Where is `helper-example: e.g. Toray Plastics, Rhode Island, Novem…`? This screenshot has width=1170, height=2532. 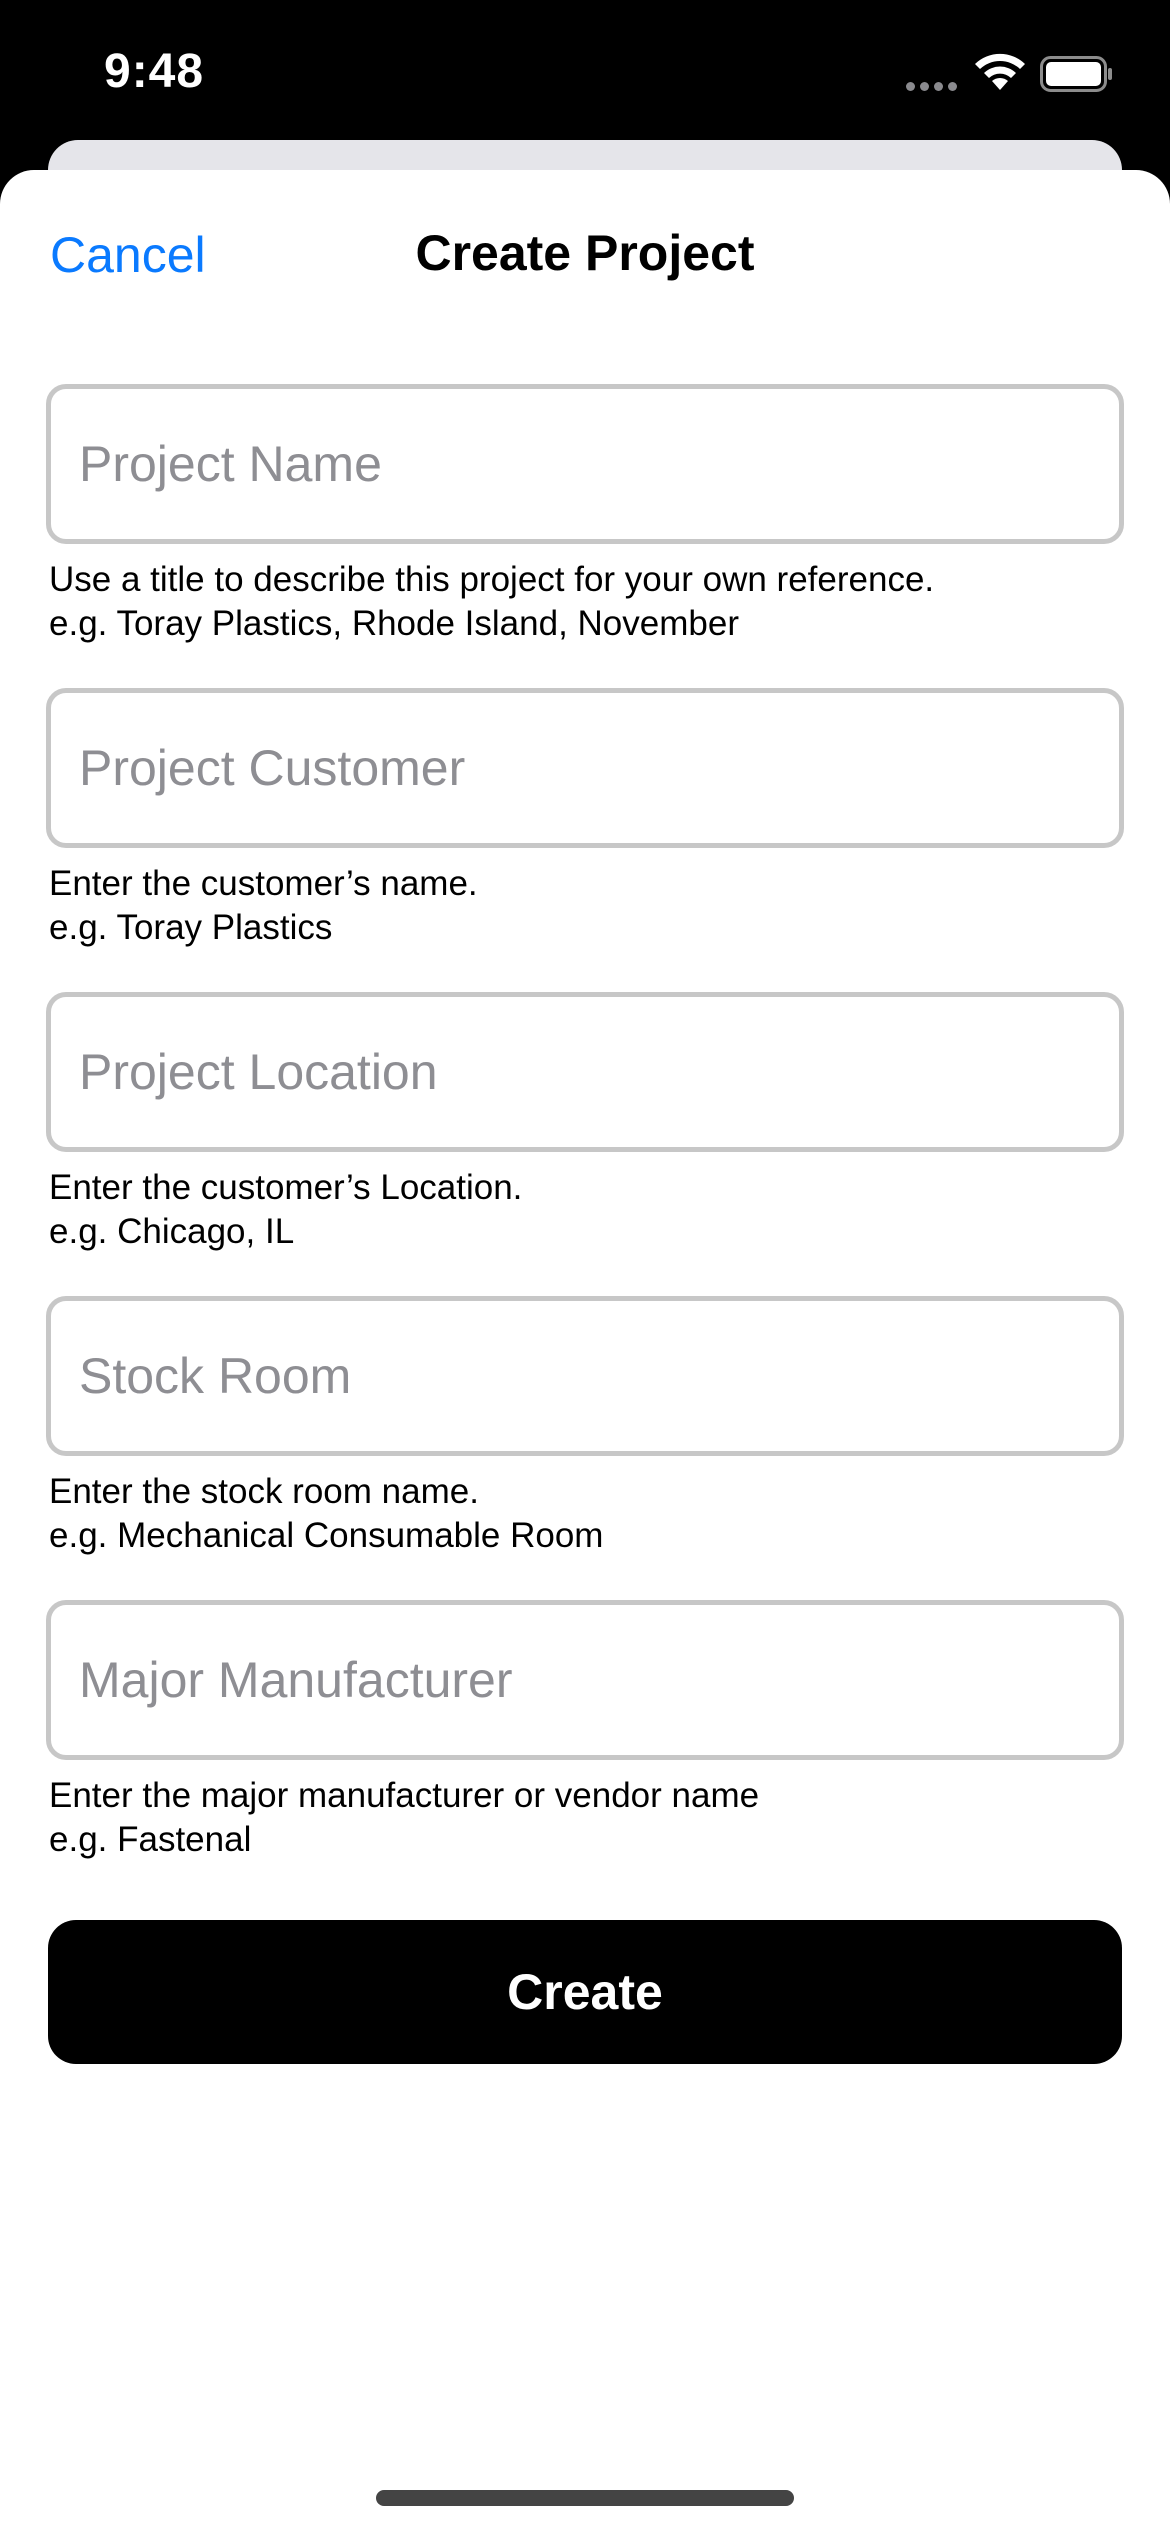 helper-example: e.g. Toray Plastics, Rhode Island, Novem… is located at coordinates (394, 623).